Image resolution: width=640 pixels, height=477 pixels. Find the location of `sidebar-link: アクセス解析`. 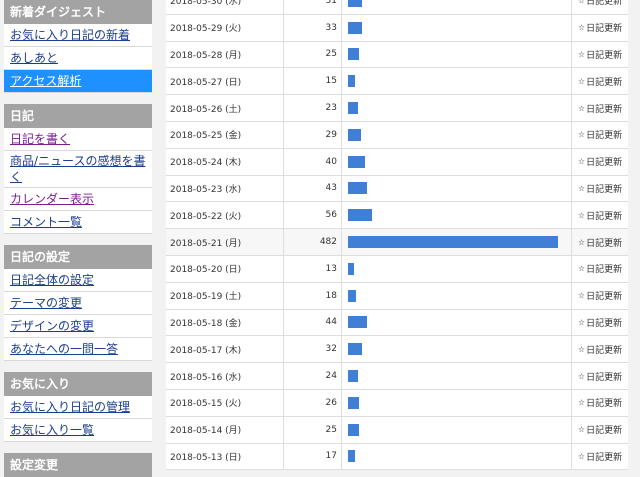

sidebar-link: アクセス解析 is located at coordinates (78, 81).